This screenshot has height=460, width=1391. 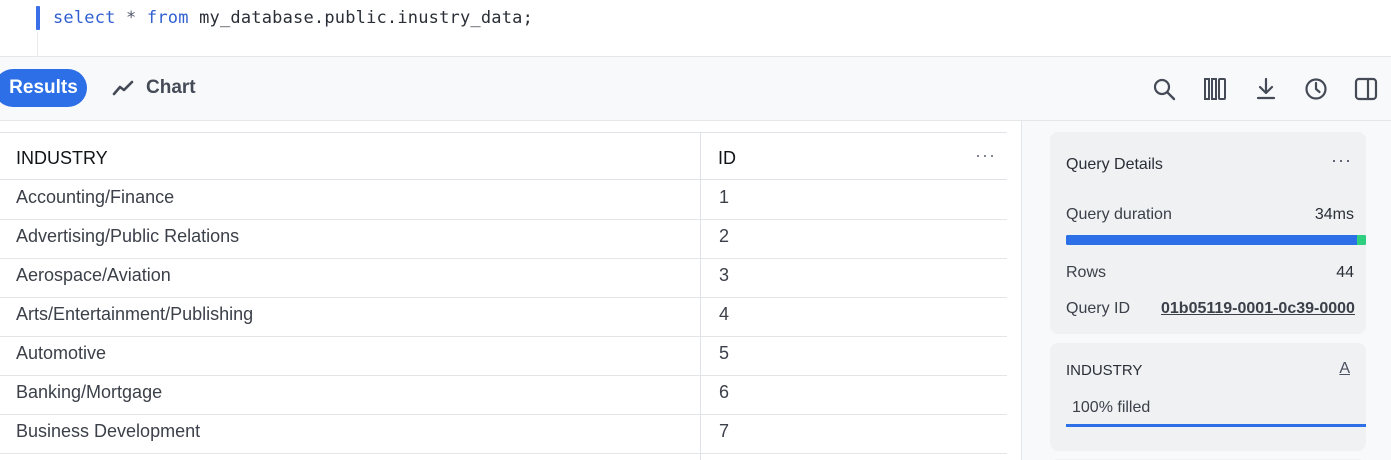 I want to click on column-stats-card: INDUSTRY A 100% filled, so click(x=1208, y=397).